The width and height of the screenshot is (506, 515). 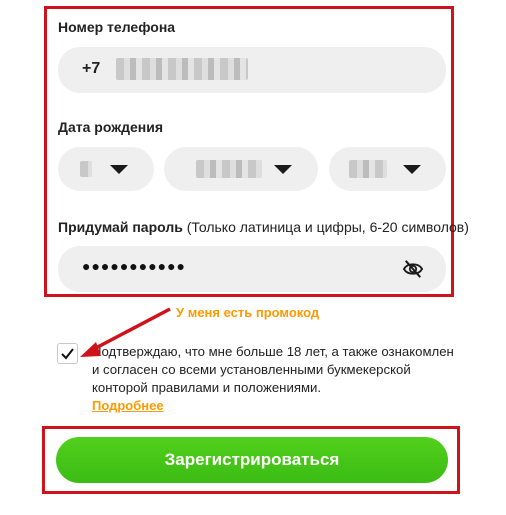 What do you see at coordinates (182, 69) in the screenshot?
I see `phone-number-redacted` at bounding box center [182, 69].